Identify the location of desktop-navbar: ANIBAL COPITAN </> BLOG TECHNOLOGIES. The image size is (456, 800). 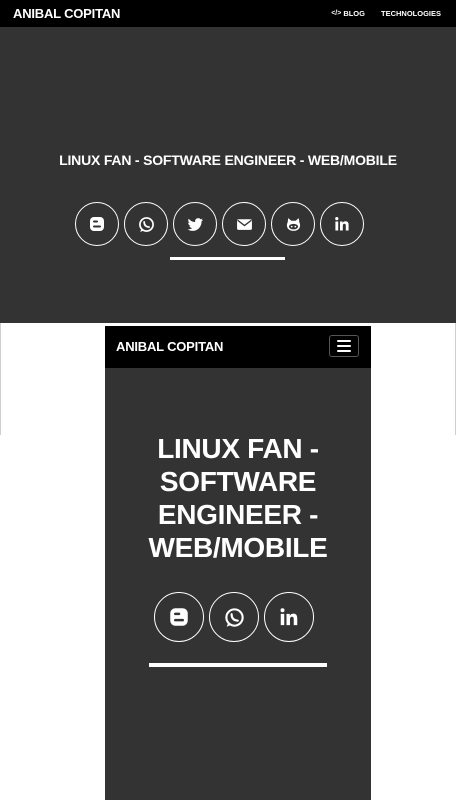
(228, 13).